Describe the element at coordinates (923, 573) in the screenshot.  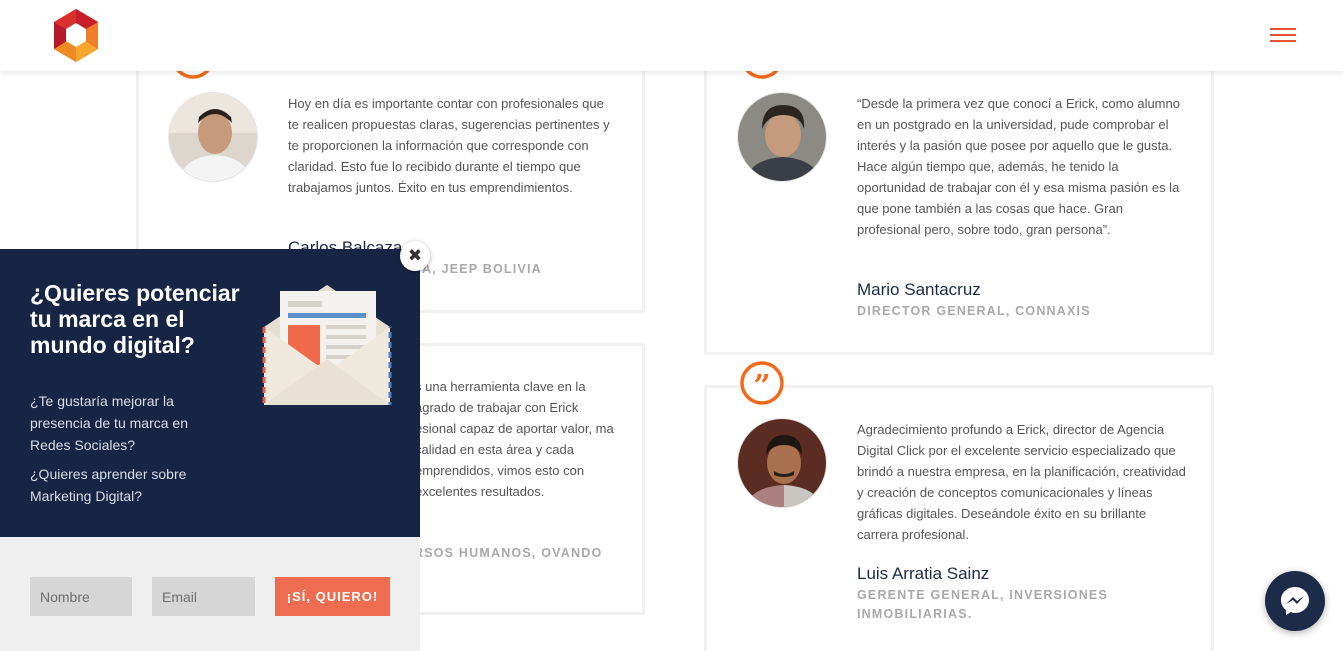
I see `testimonial-name: Luis Arratia Sainz` at that location.